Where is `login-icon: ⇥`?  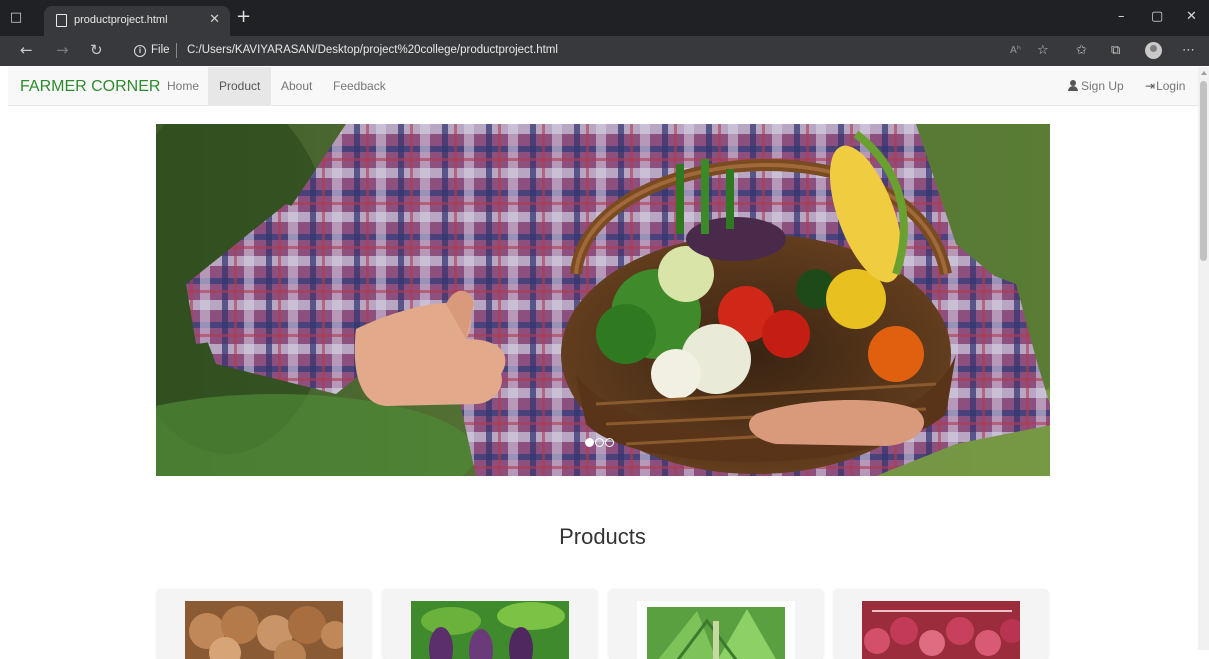
login-icon: ⇥ is located at coordinates (1150, 86).